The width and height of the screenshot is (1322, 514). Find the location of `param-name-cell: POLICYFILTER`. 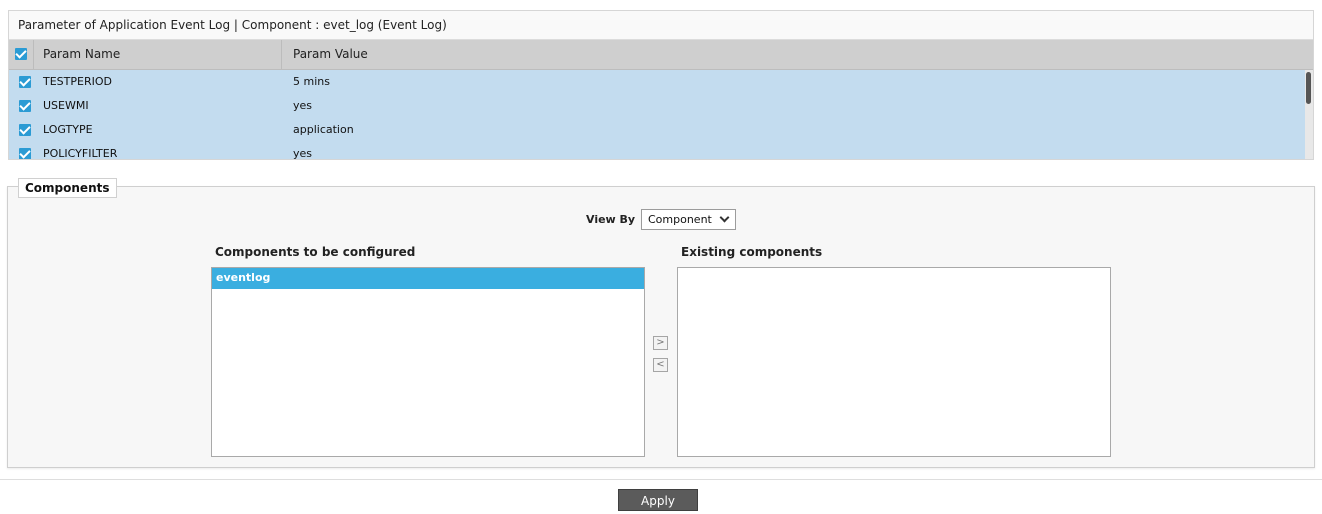

param-name-cell: POLICYFILTER is located at coordinates (80, 153).